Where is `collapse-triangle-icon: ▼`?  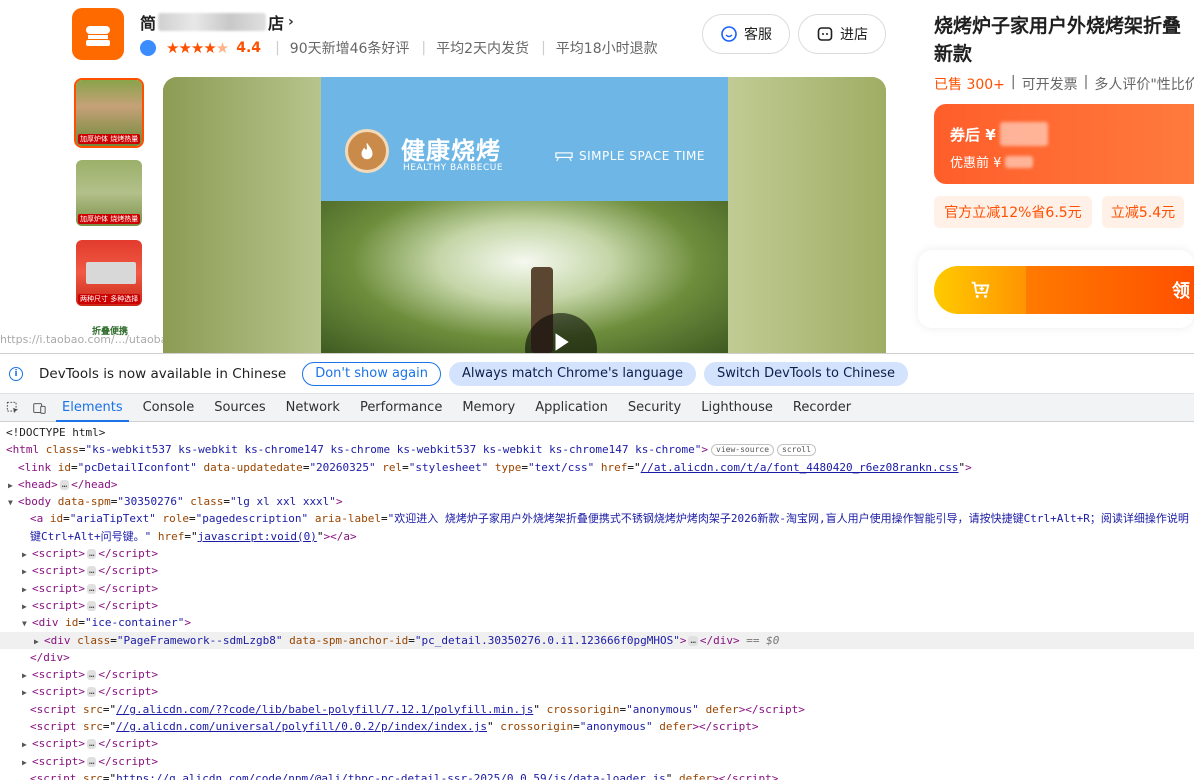
collapse-triangle-icon: ▼ is located at coordinates (13, 502).